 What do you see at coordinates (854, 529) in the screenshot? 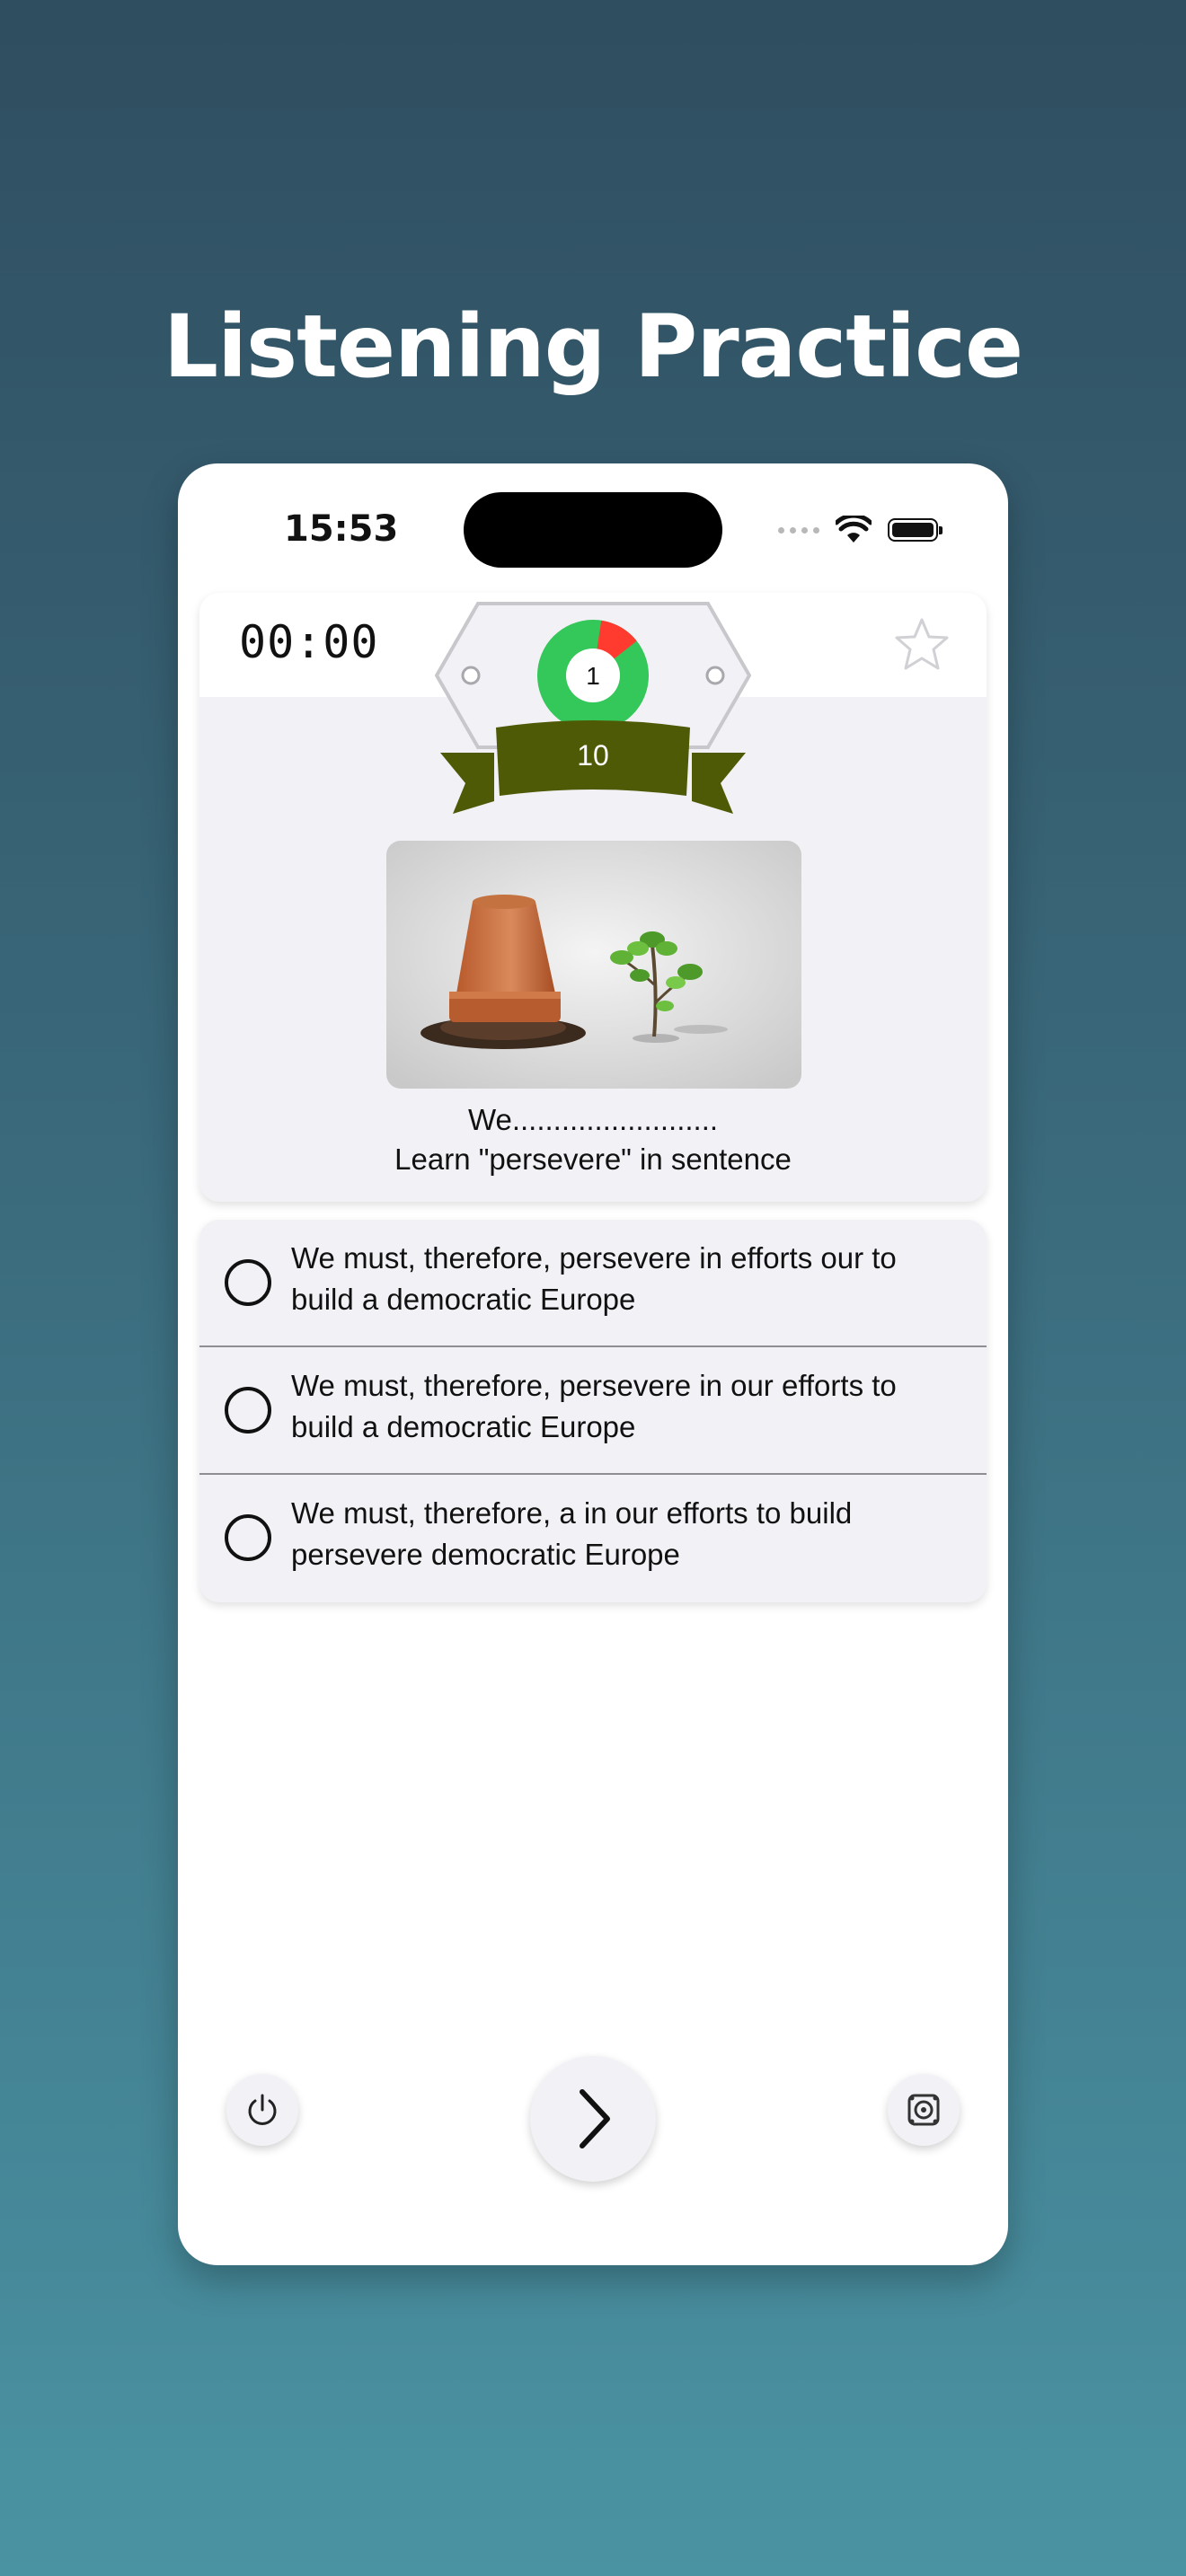
I see `wifi-icon` at bounding box center [854, 529].